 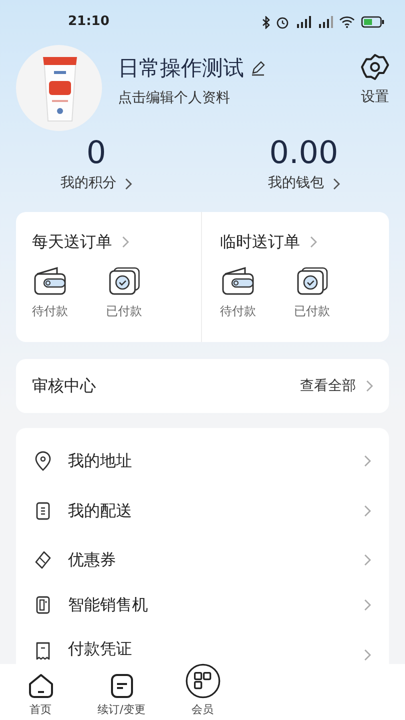 I want to click on nav-tab: 会员, so click(x=202, y=690).